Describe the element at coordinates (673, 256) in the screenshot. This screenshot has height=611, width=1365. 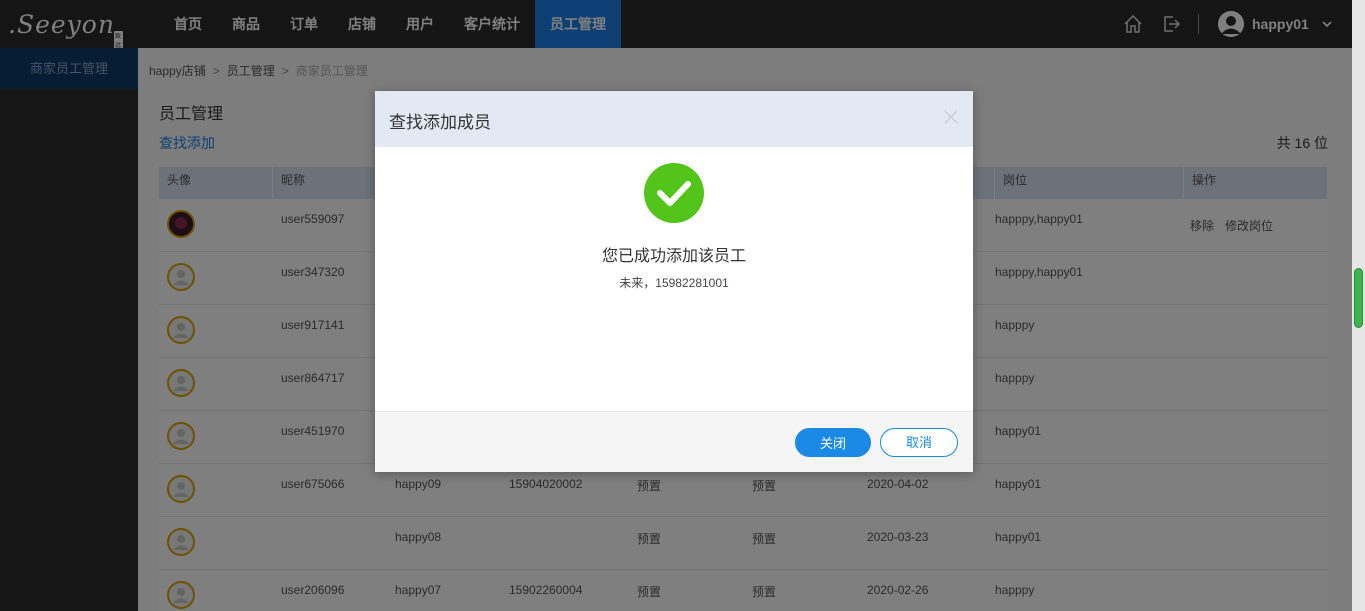
I see `success-message: 您已成功添加该员工` at that location.